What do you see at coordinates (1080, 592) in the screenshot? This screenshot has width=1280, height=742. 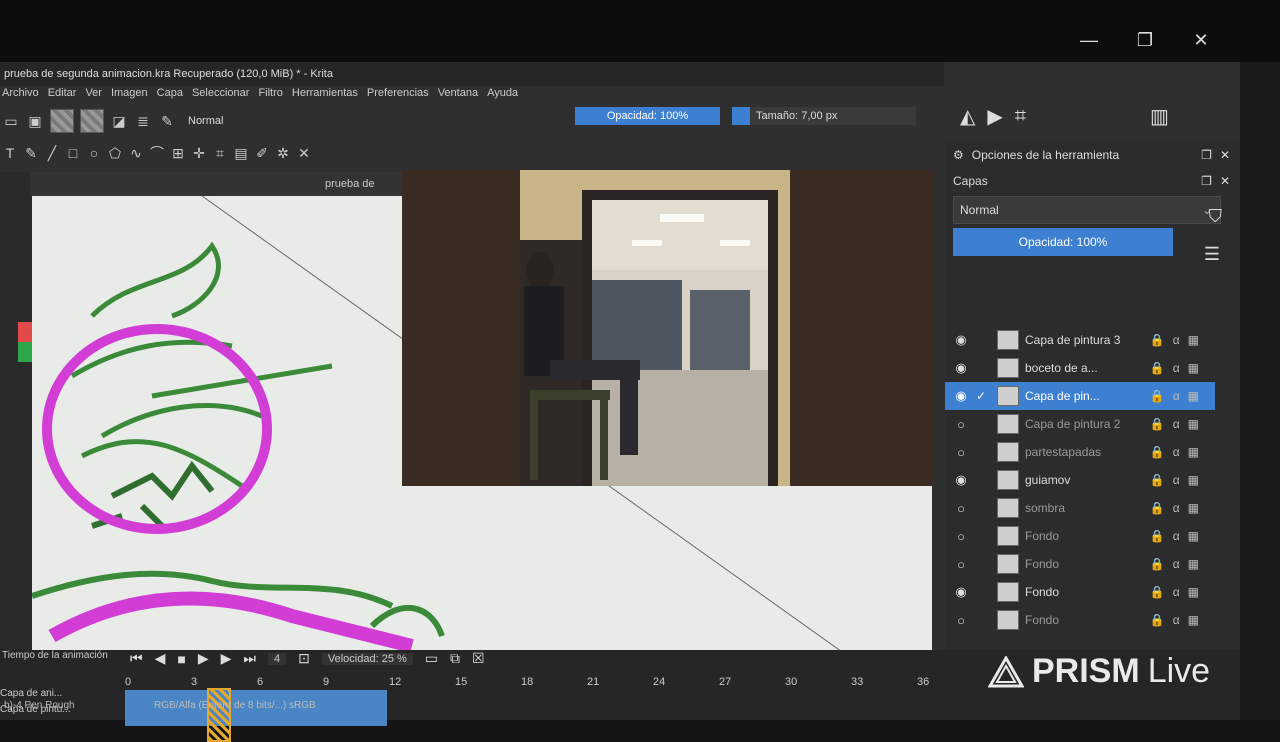 I see `layer-row: ◉ Fondo 🔒α▦` at bounding box center [1080, 592].